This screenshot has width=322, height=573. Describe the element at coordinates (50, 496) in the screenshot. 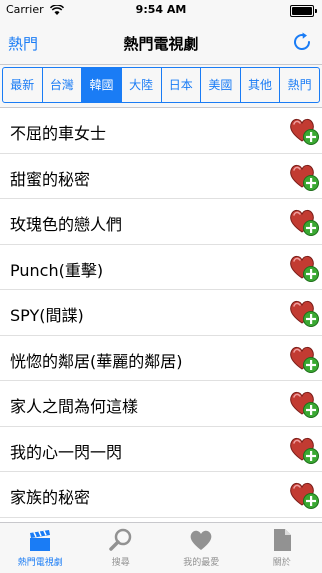

I see `list-item-title: 家族的秘密` at that location.